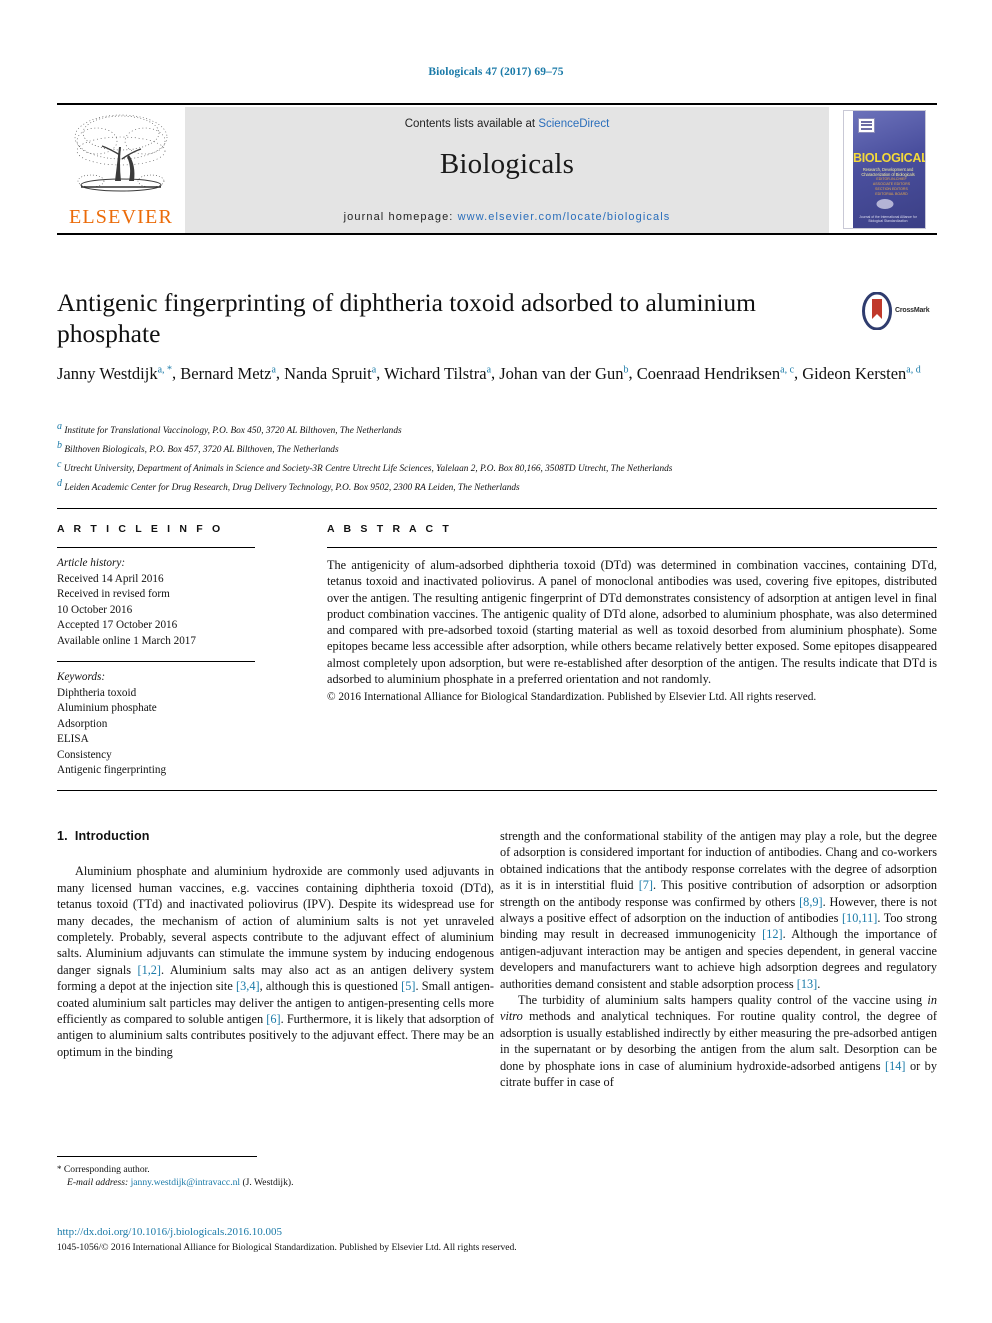 This screenshot has height=1323, width=992. I want to click on author: Gideon Kerstena, d, so click(861, 373).